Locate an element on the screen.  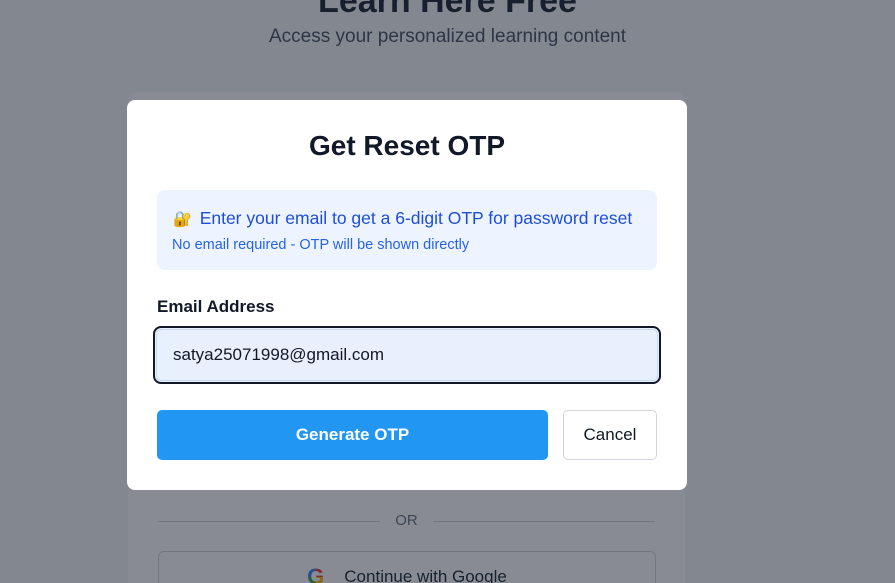
email-input is located at coordinates (407, 355).